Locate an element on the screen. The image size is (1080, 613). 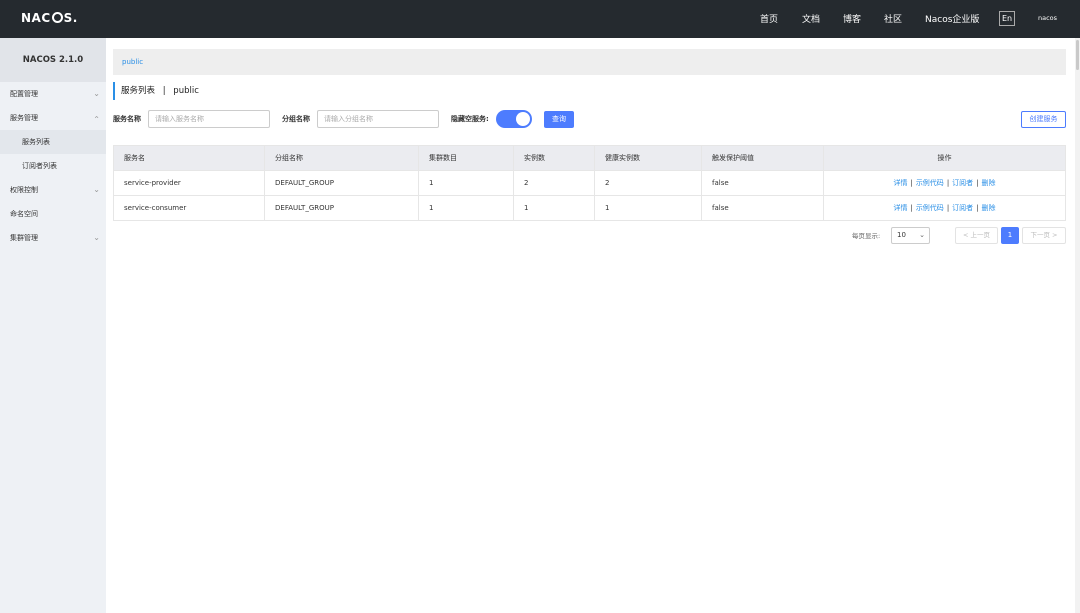
query-button: 查询 is located at coordinates (559, 119).